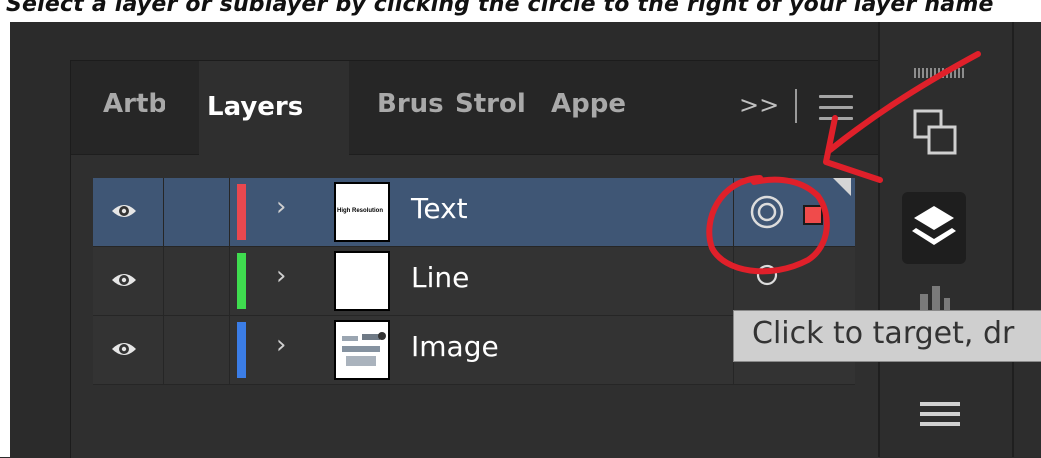 This screenshot has width=1041, height=458. What do you see at coordinates (274, 108) in the screenshot?
I see `tab-layers: Layers` at bounding box center [274, 108].